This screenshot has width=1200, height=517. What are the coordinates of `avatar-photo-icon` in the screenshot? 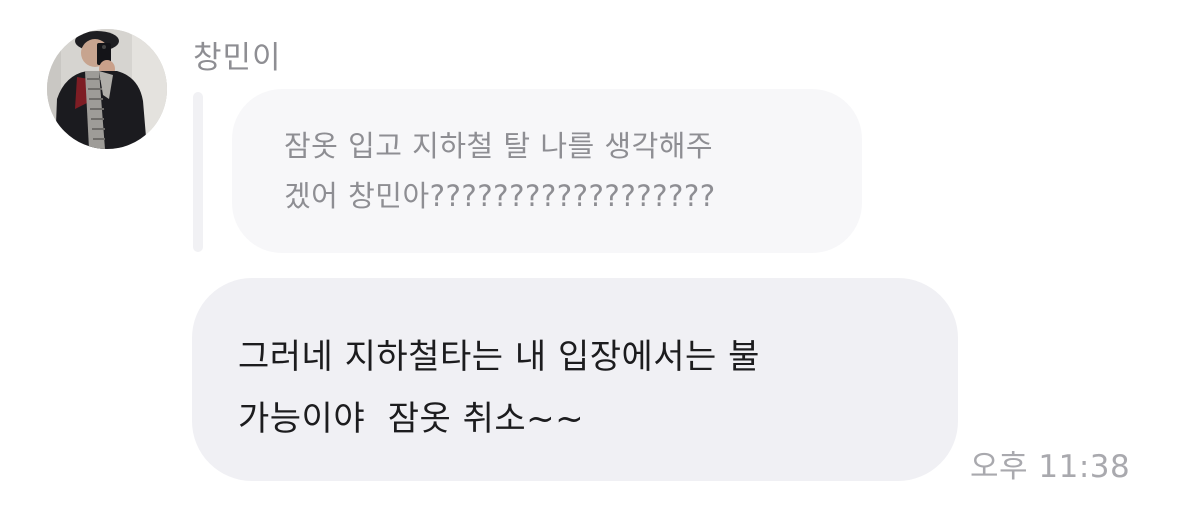 It's located at (107, 89).